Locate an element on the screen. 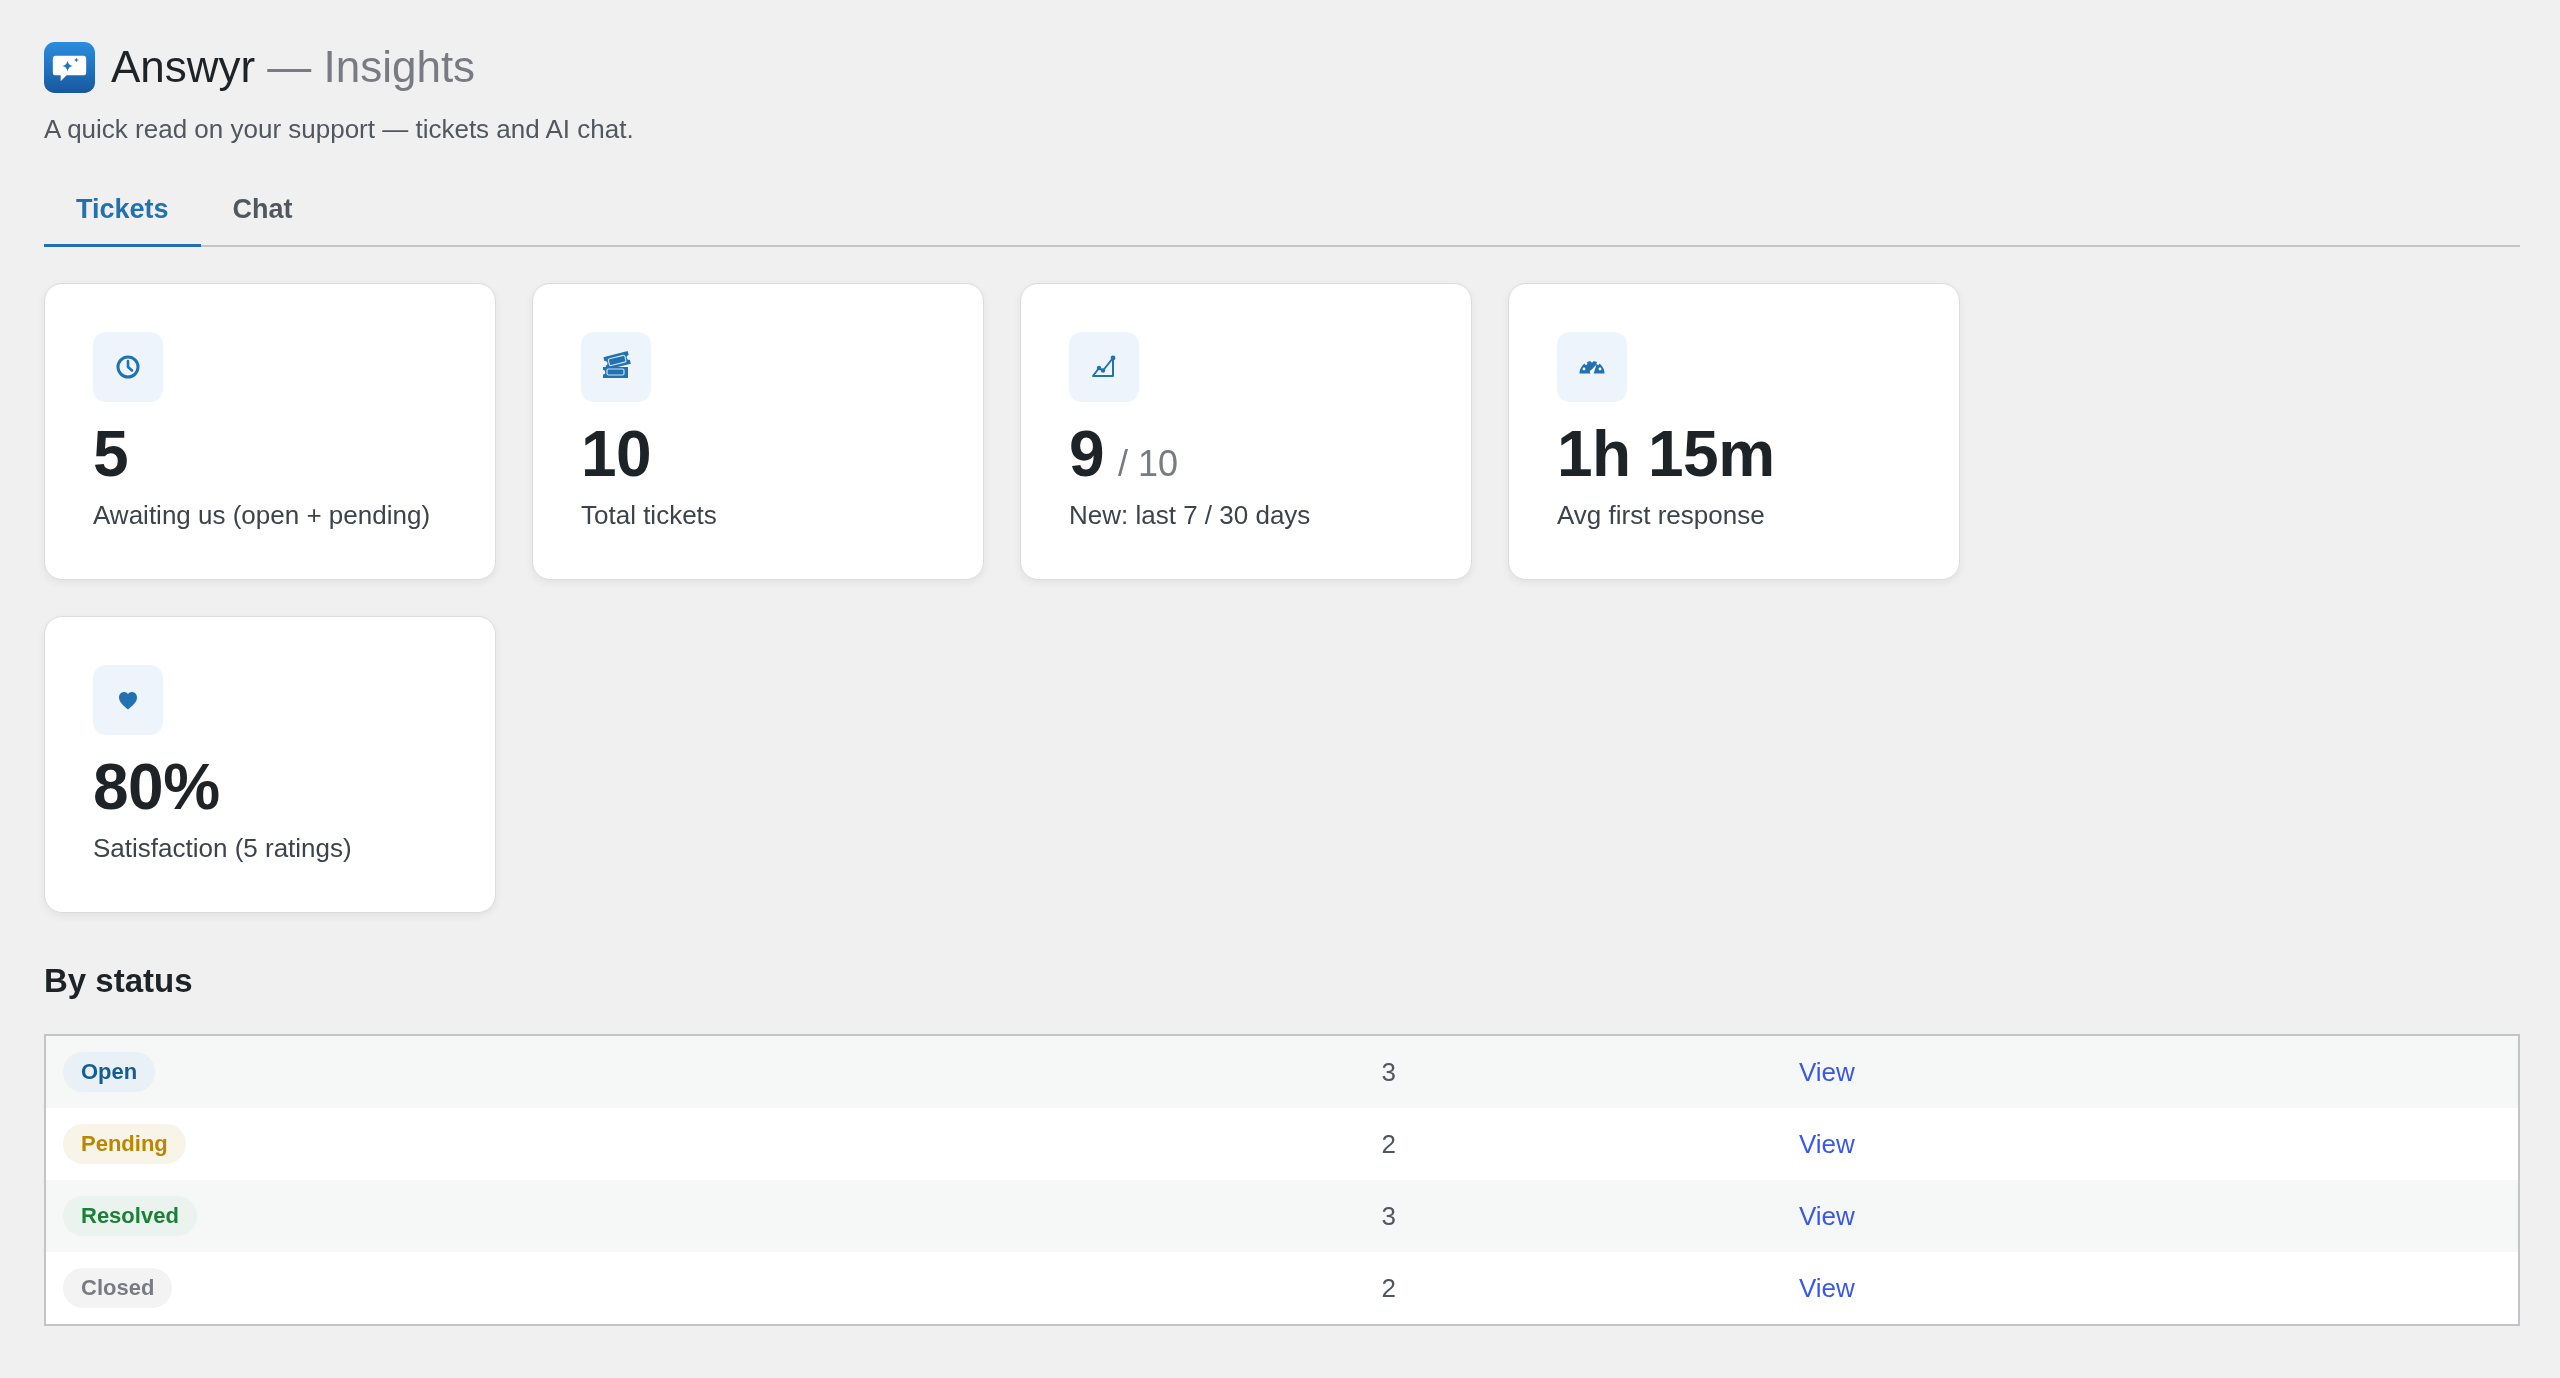  stat-label: Avg first response is located at coordinates (1661, 515).